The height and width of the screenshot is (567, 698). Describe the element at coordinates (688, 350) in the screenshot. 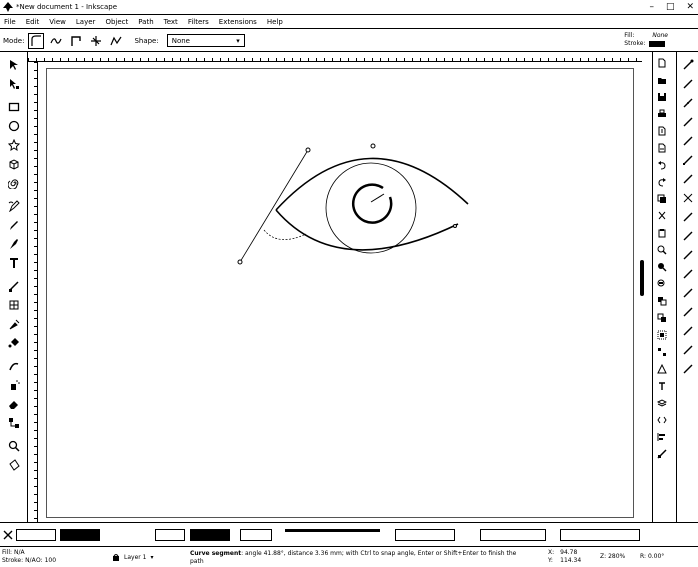

I see `snap-grids-button` at that location.